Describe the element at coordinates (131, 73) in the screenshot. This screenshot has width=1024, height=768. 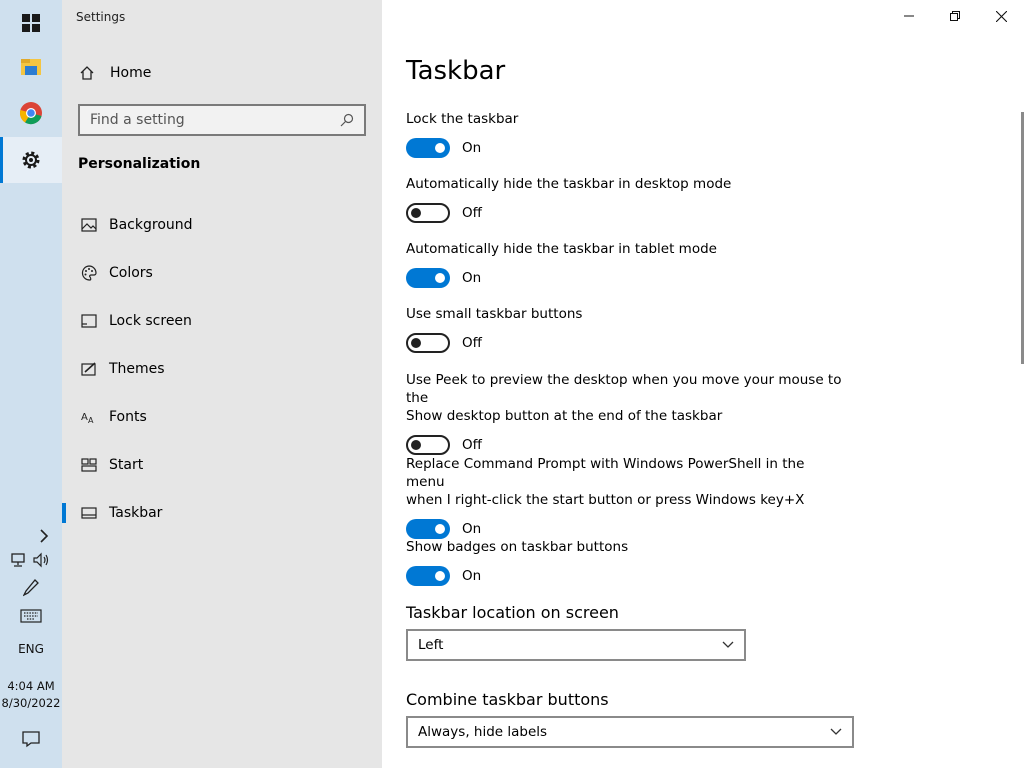
I see `home-label: Home` at that location.